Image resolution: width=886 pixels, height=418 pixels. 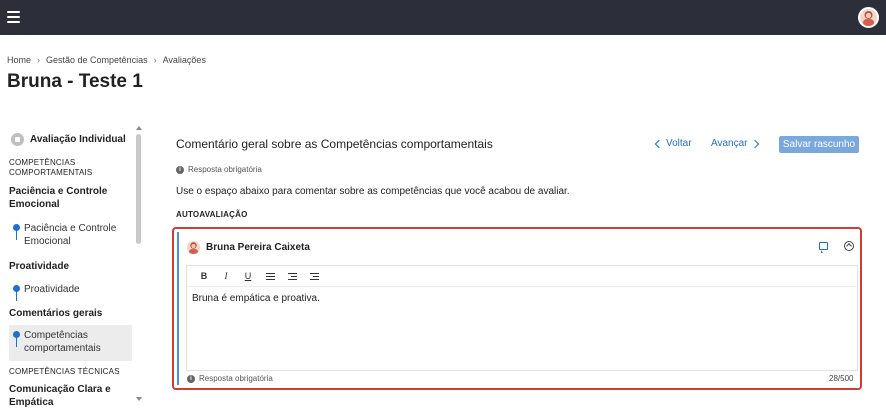 I want to click on chevron-left-icon, so click(x=659, y=143).